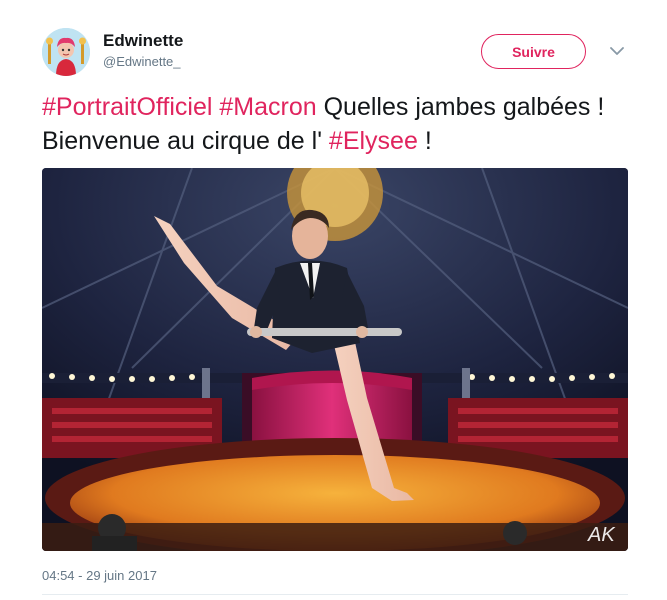  What do you see at coordinates (533, 51) in the screenshot?
I see `follow-button: Suivre` at bounding box center [533, 51].